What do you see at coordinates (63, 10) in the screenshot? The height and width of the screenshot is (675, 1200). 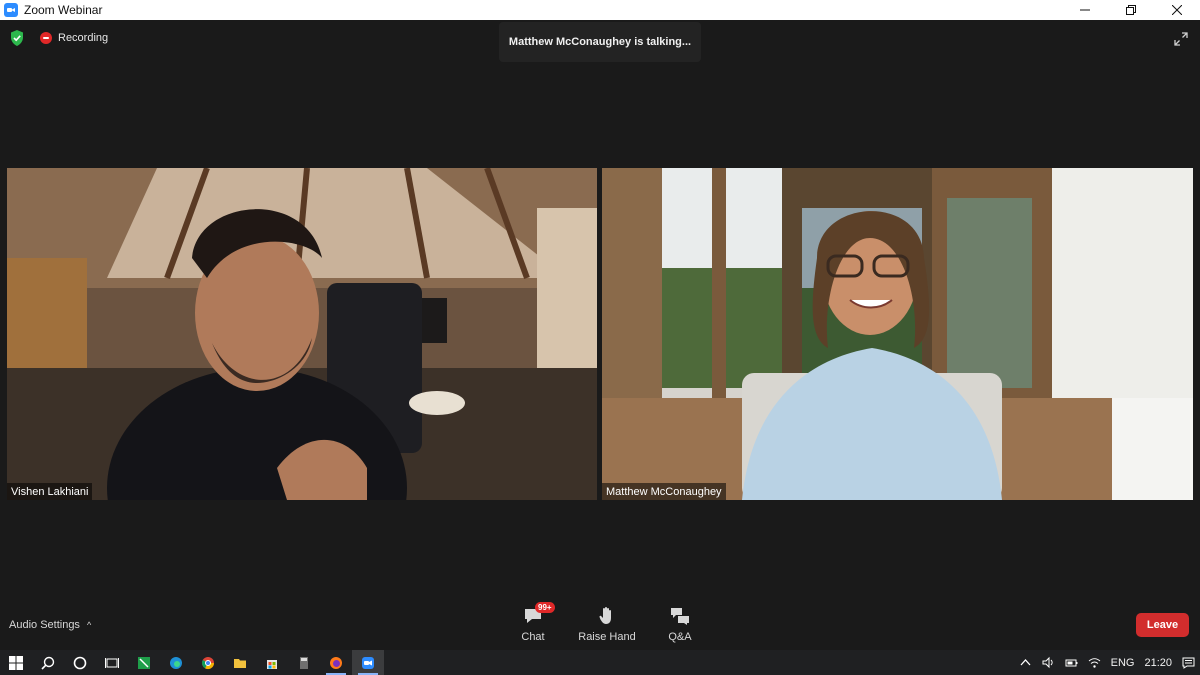 I see `window-title: Zoom Webinar` at bounding box center [63, 10].